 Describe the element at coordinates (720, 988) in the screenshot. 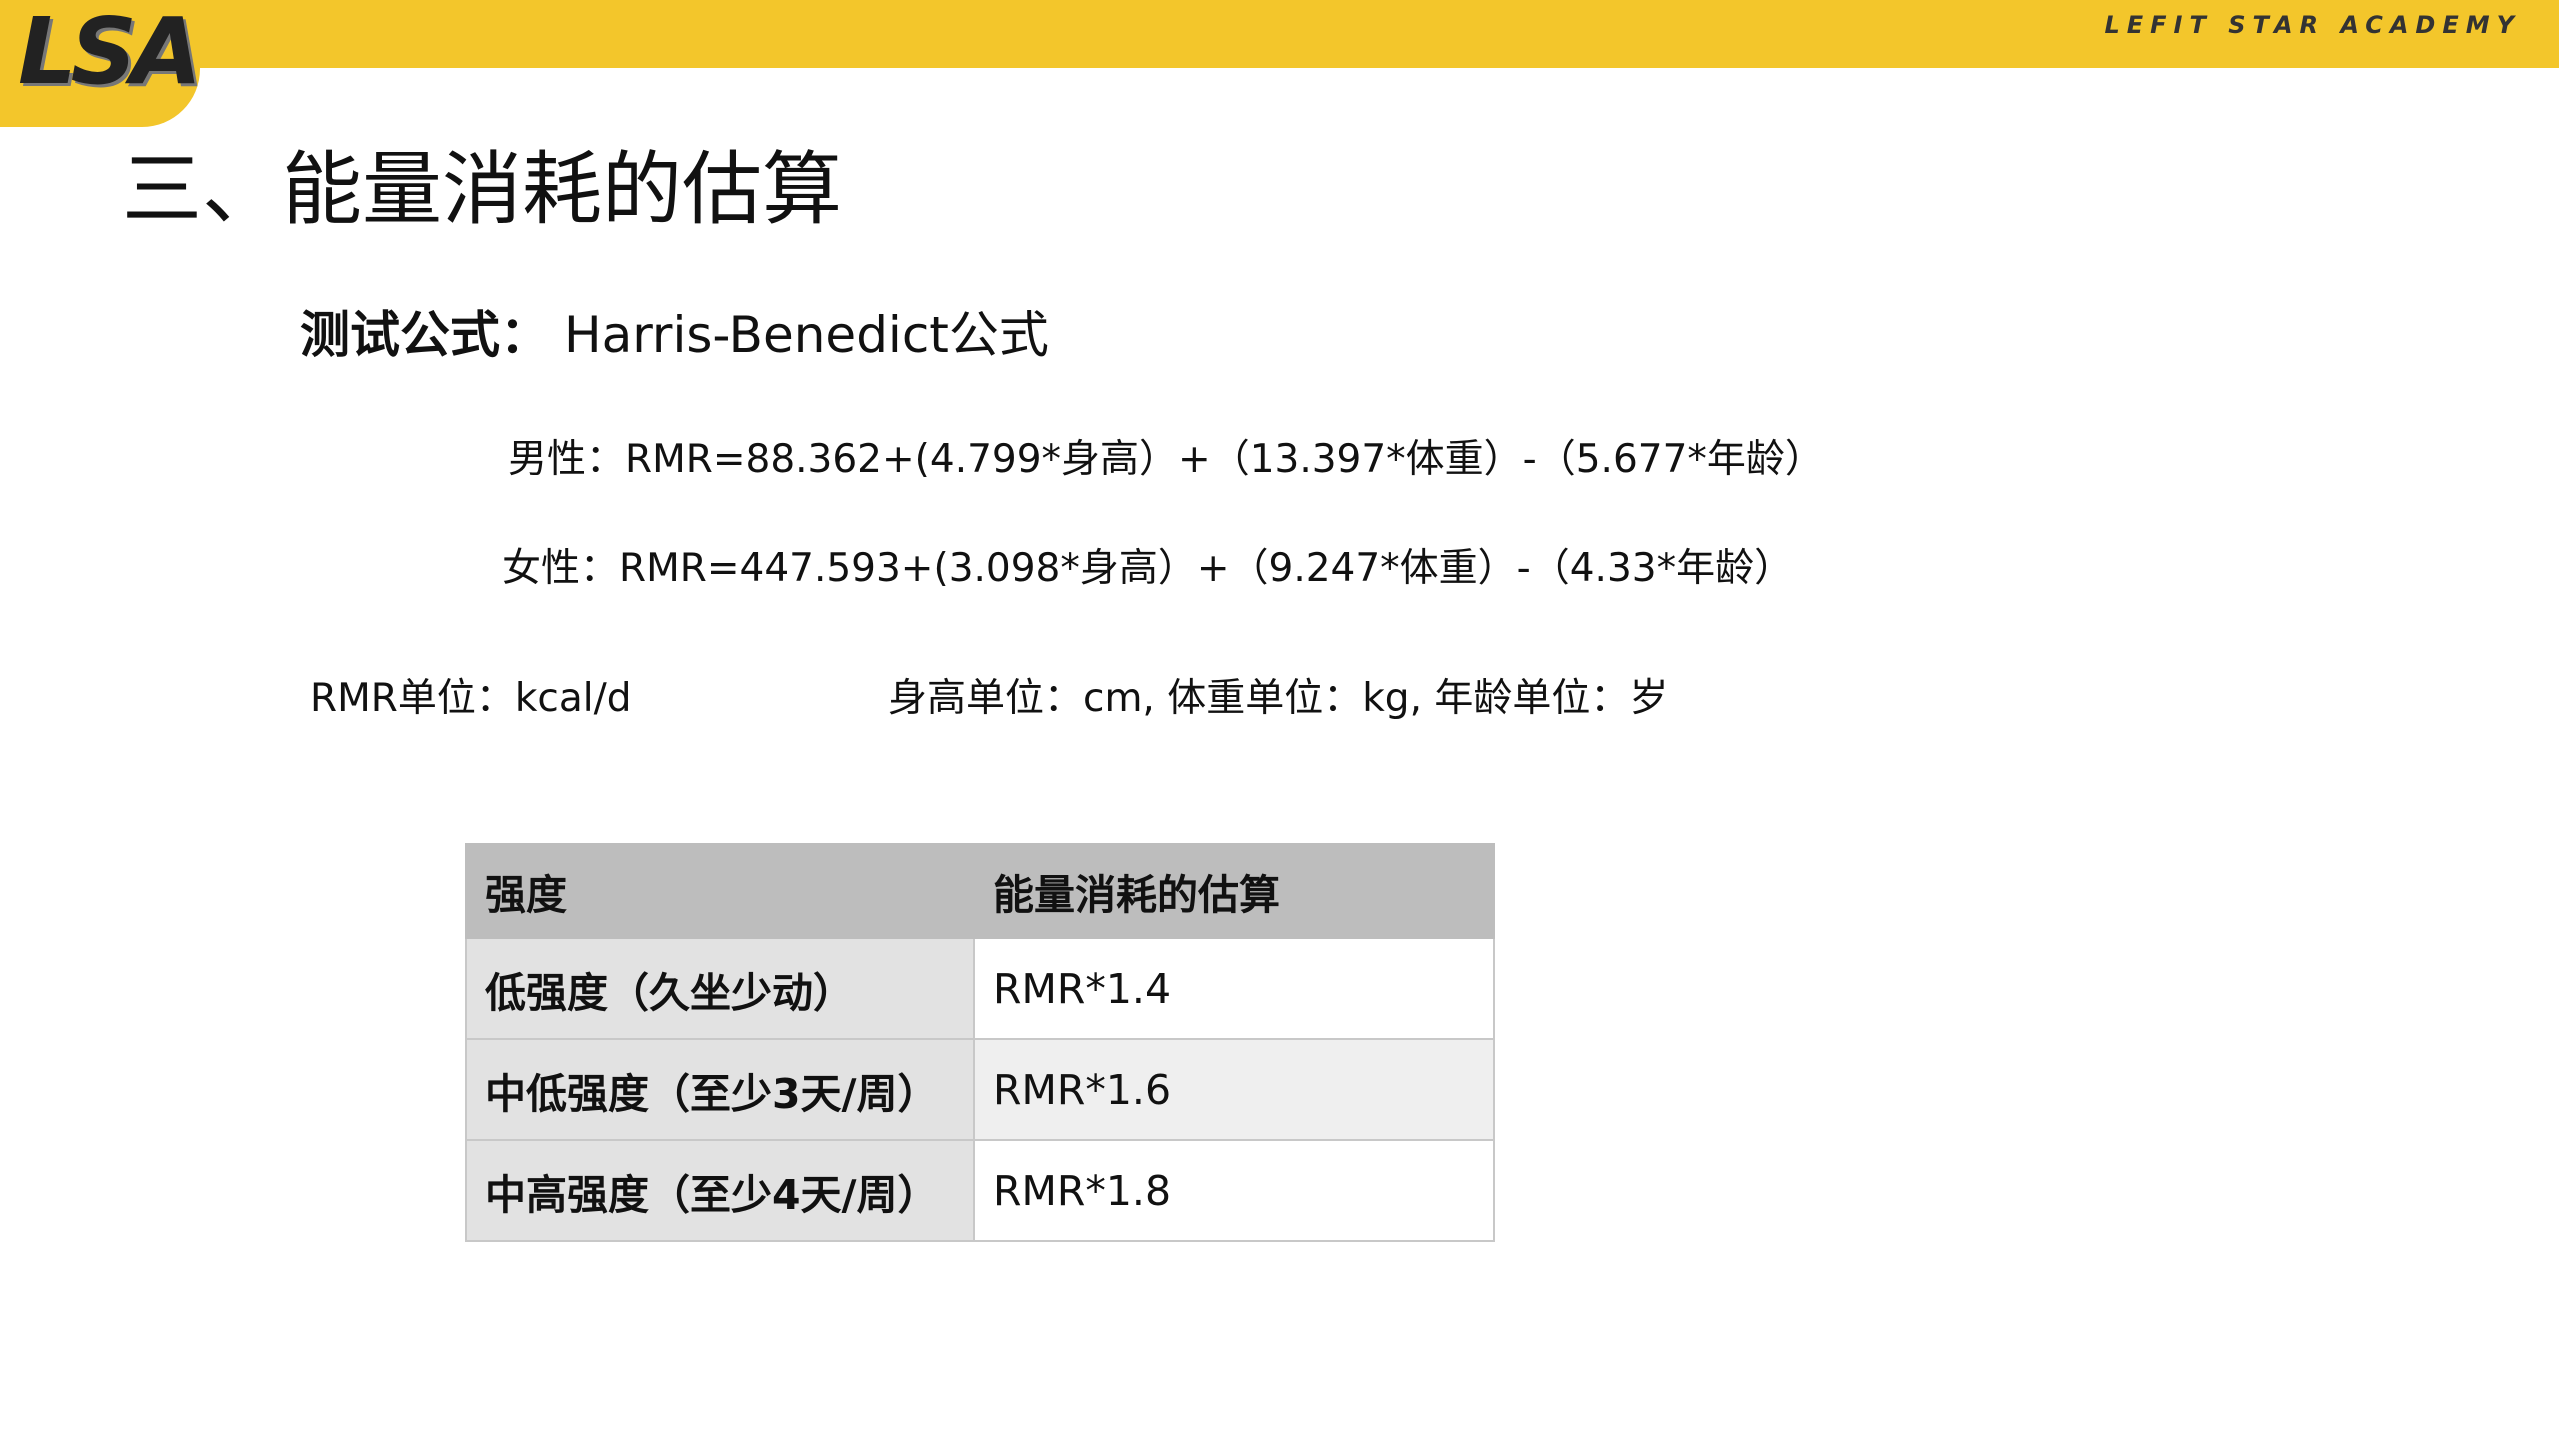

I see `row-intensity-level: 低强度（久坐少动）` at that location.